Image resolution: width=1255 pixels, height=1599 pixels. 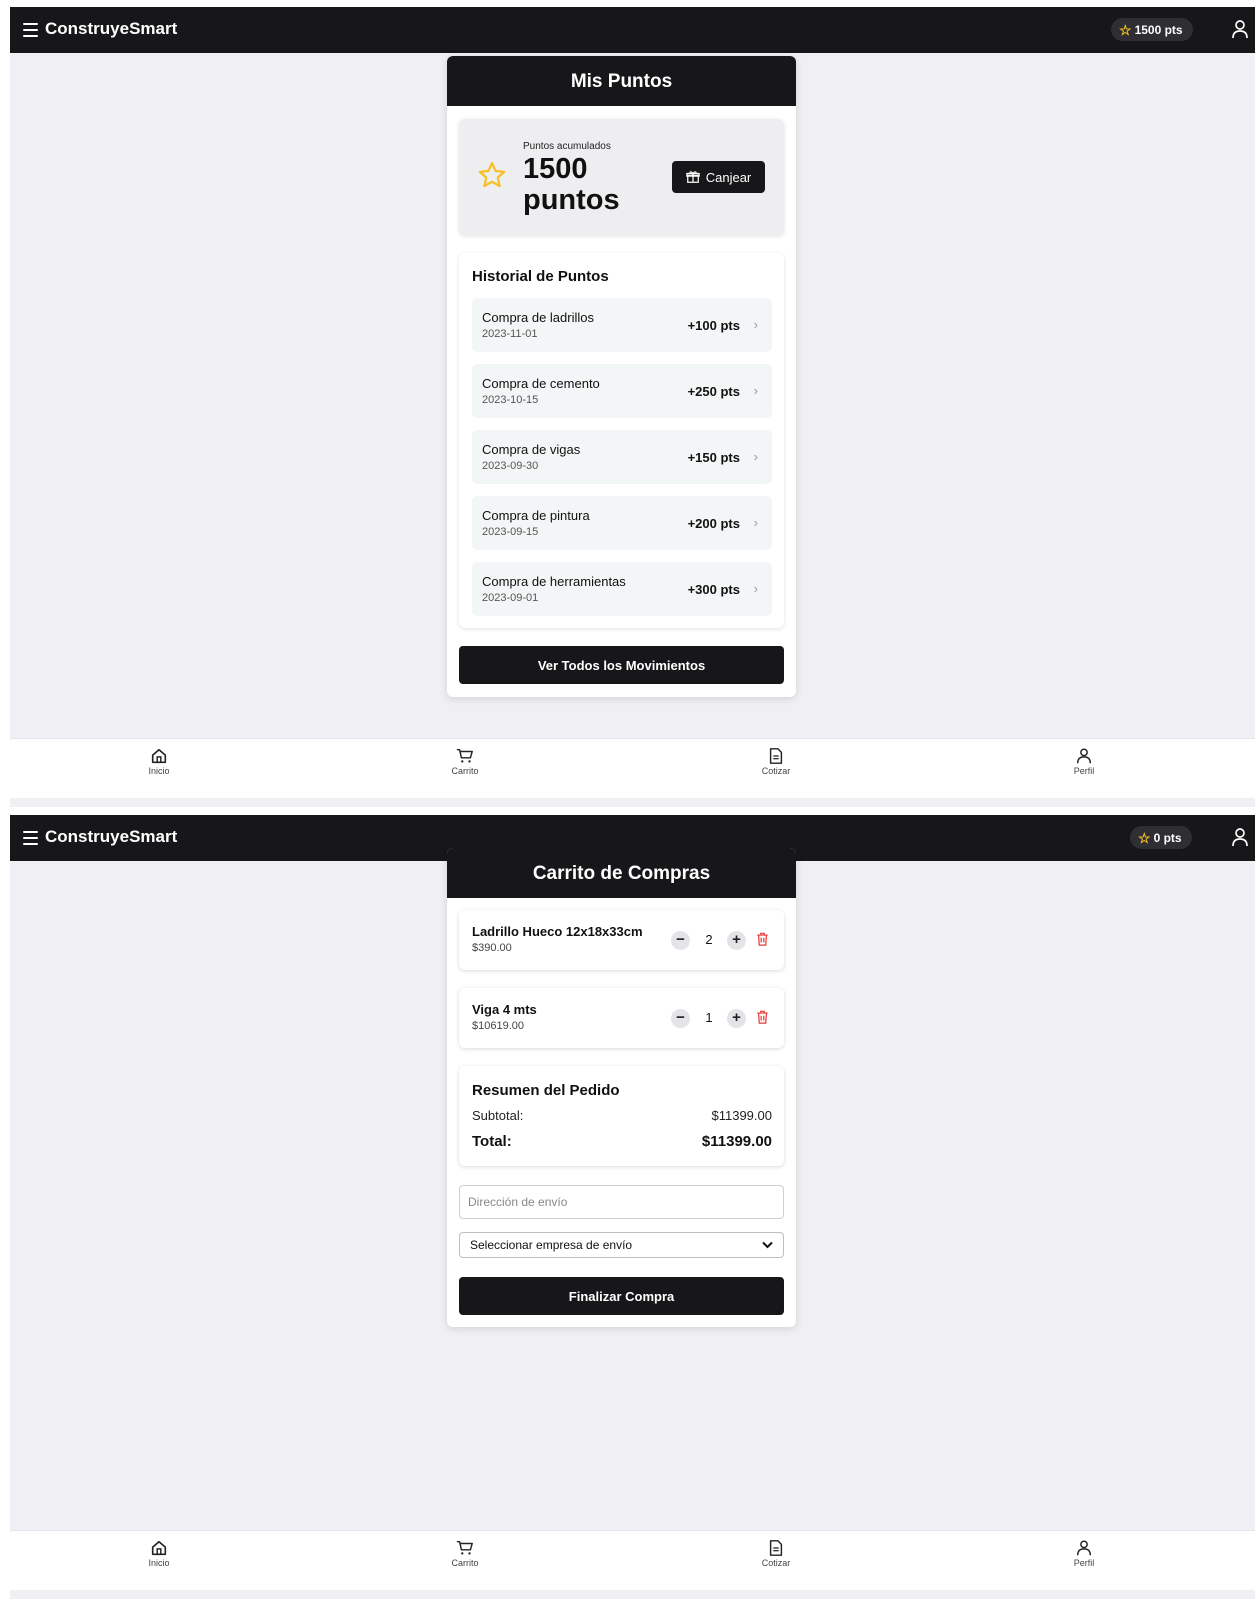 I want to click on redeem-button: Canjear, so click(x=718, y=177).